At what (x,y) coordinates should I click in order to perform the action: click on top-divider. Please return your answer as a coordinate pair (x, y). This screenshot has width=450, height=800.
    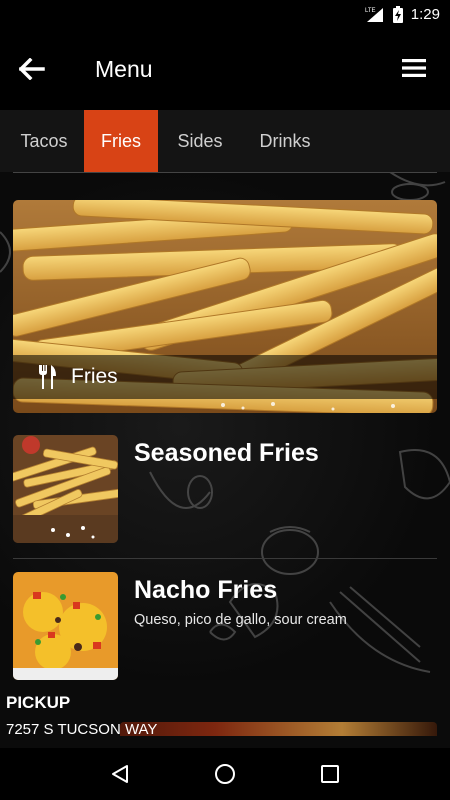
    Looking at the image, I should click on (225, 172).